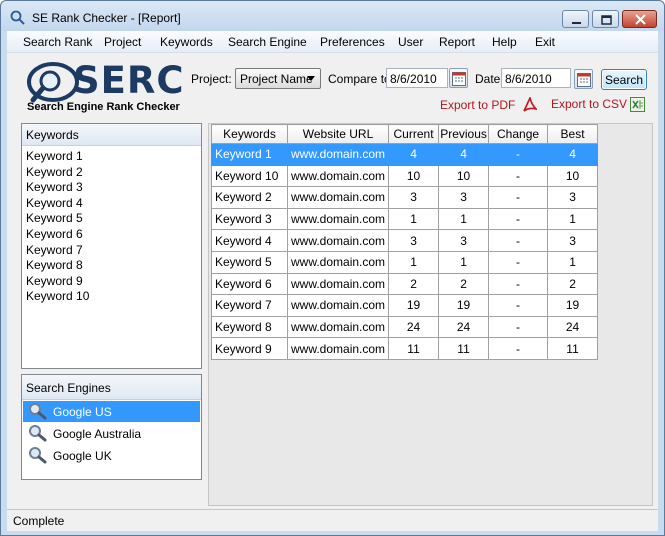 The height and width of the screenshot is (536, 665). Describe the element at coordinates (352, 42) in the screenshot. I see `menu-preferences: Preferences` at that location.